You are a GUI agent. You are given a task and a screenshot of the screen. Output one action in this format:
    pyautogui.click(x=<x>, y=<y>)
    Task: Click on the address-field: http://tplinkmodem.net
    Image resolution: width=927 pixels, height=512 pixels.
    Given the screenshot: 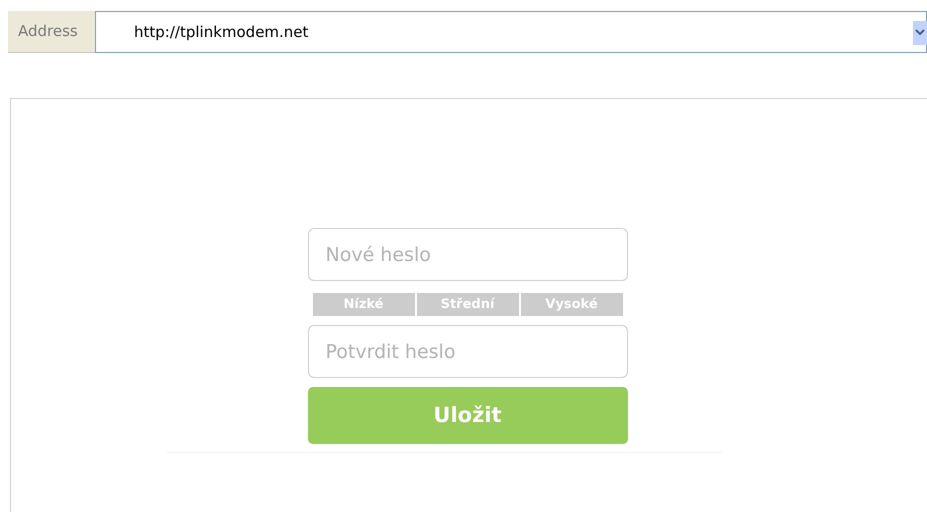 What is the action you would take?
    pyautogui.click(x=511, y=32)
    